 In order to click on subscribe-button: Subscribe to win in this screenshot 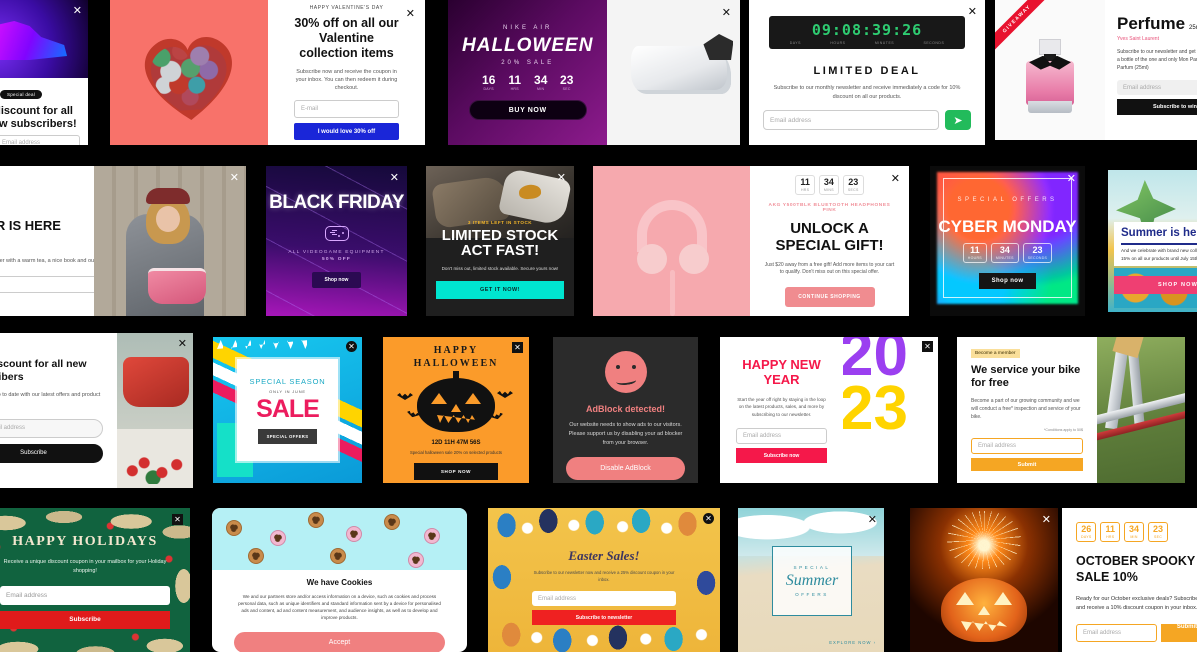, I will do `click(1157, 107)`.